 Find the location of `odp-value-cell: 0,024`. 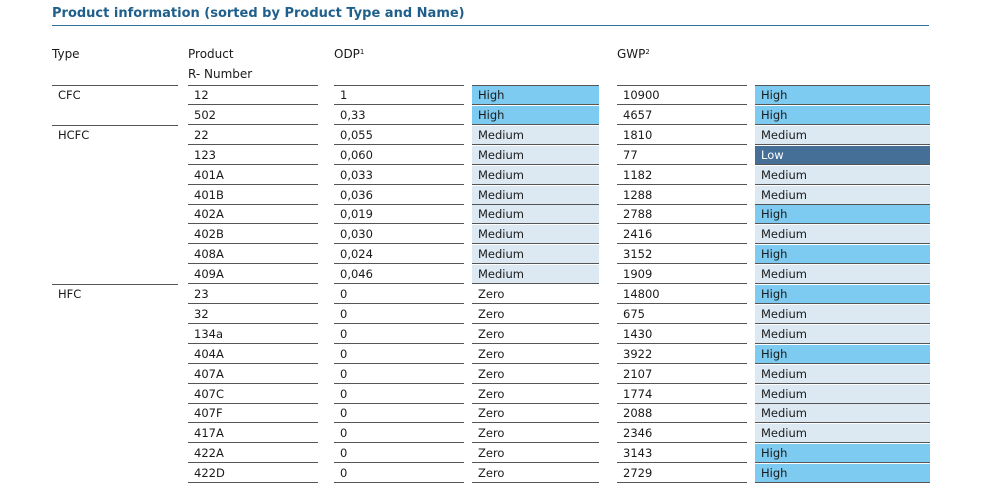

odp-value-cell: 0,024 is located at coordinates (399, 255).